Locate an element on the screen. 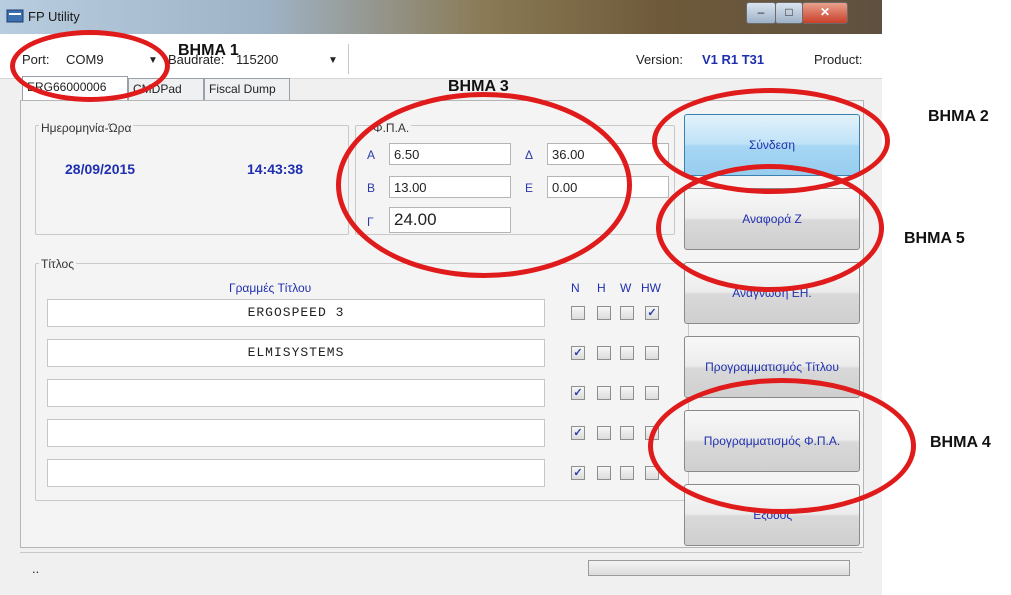 The image size is (1011, 595). vat-letter-a: A is located at coordinates (371, 155).